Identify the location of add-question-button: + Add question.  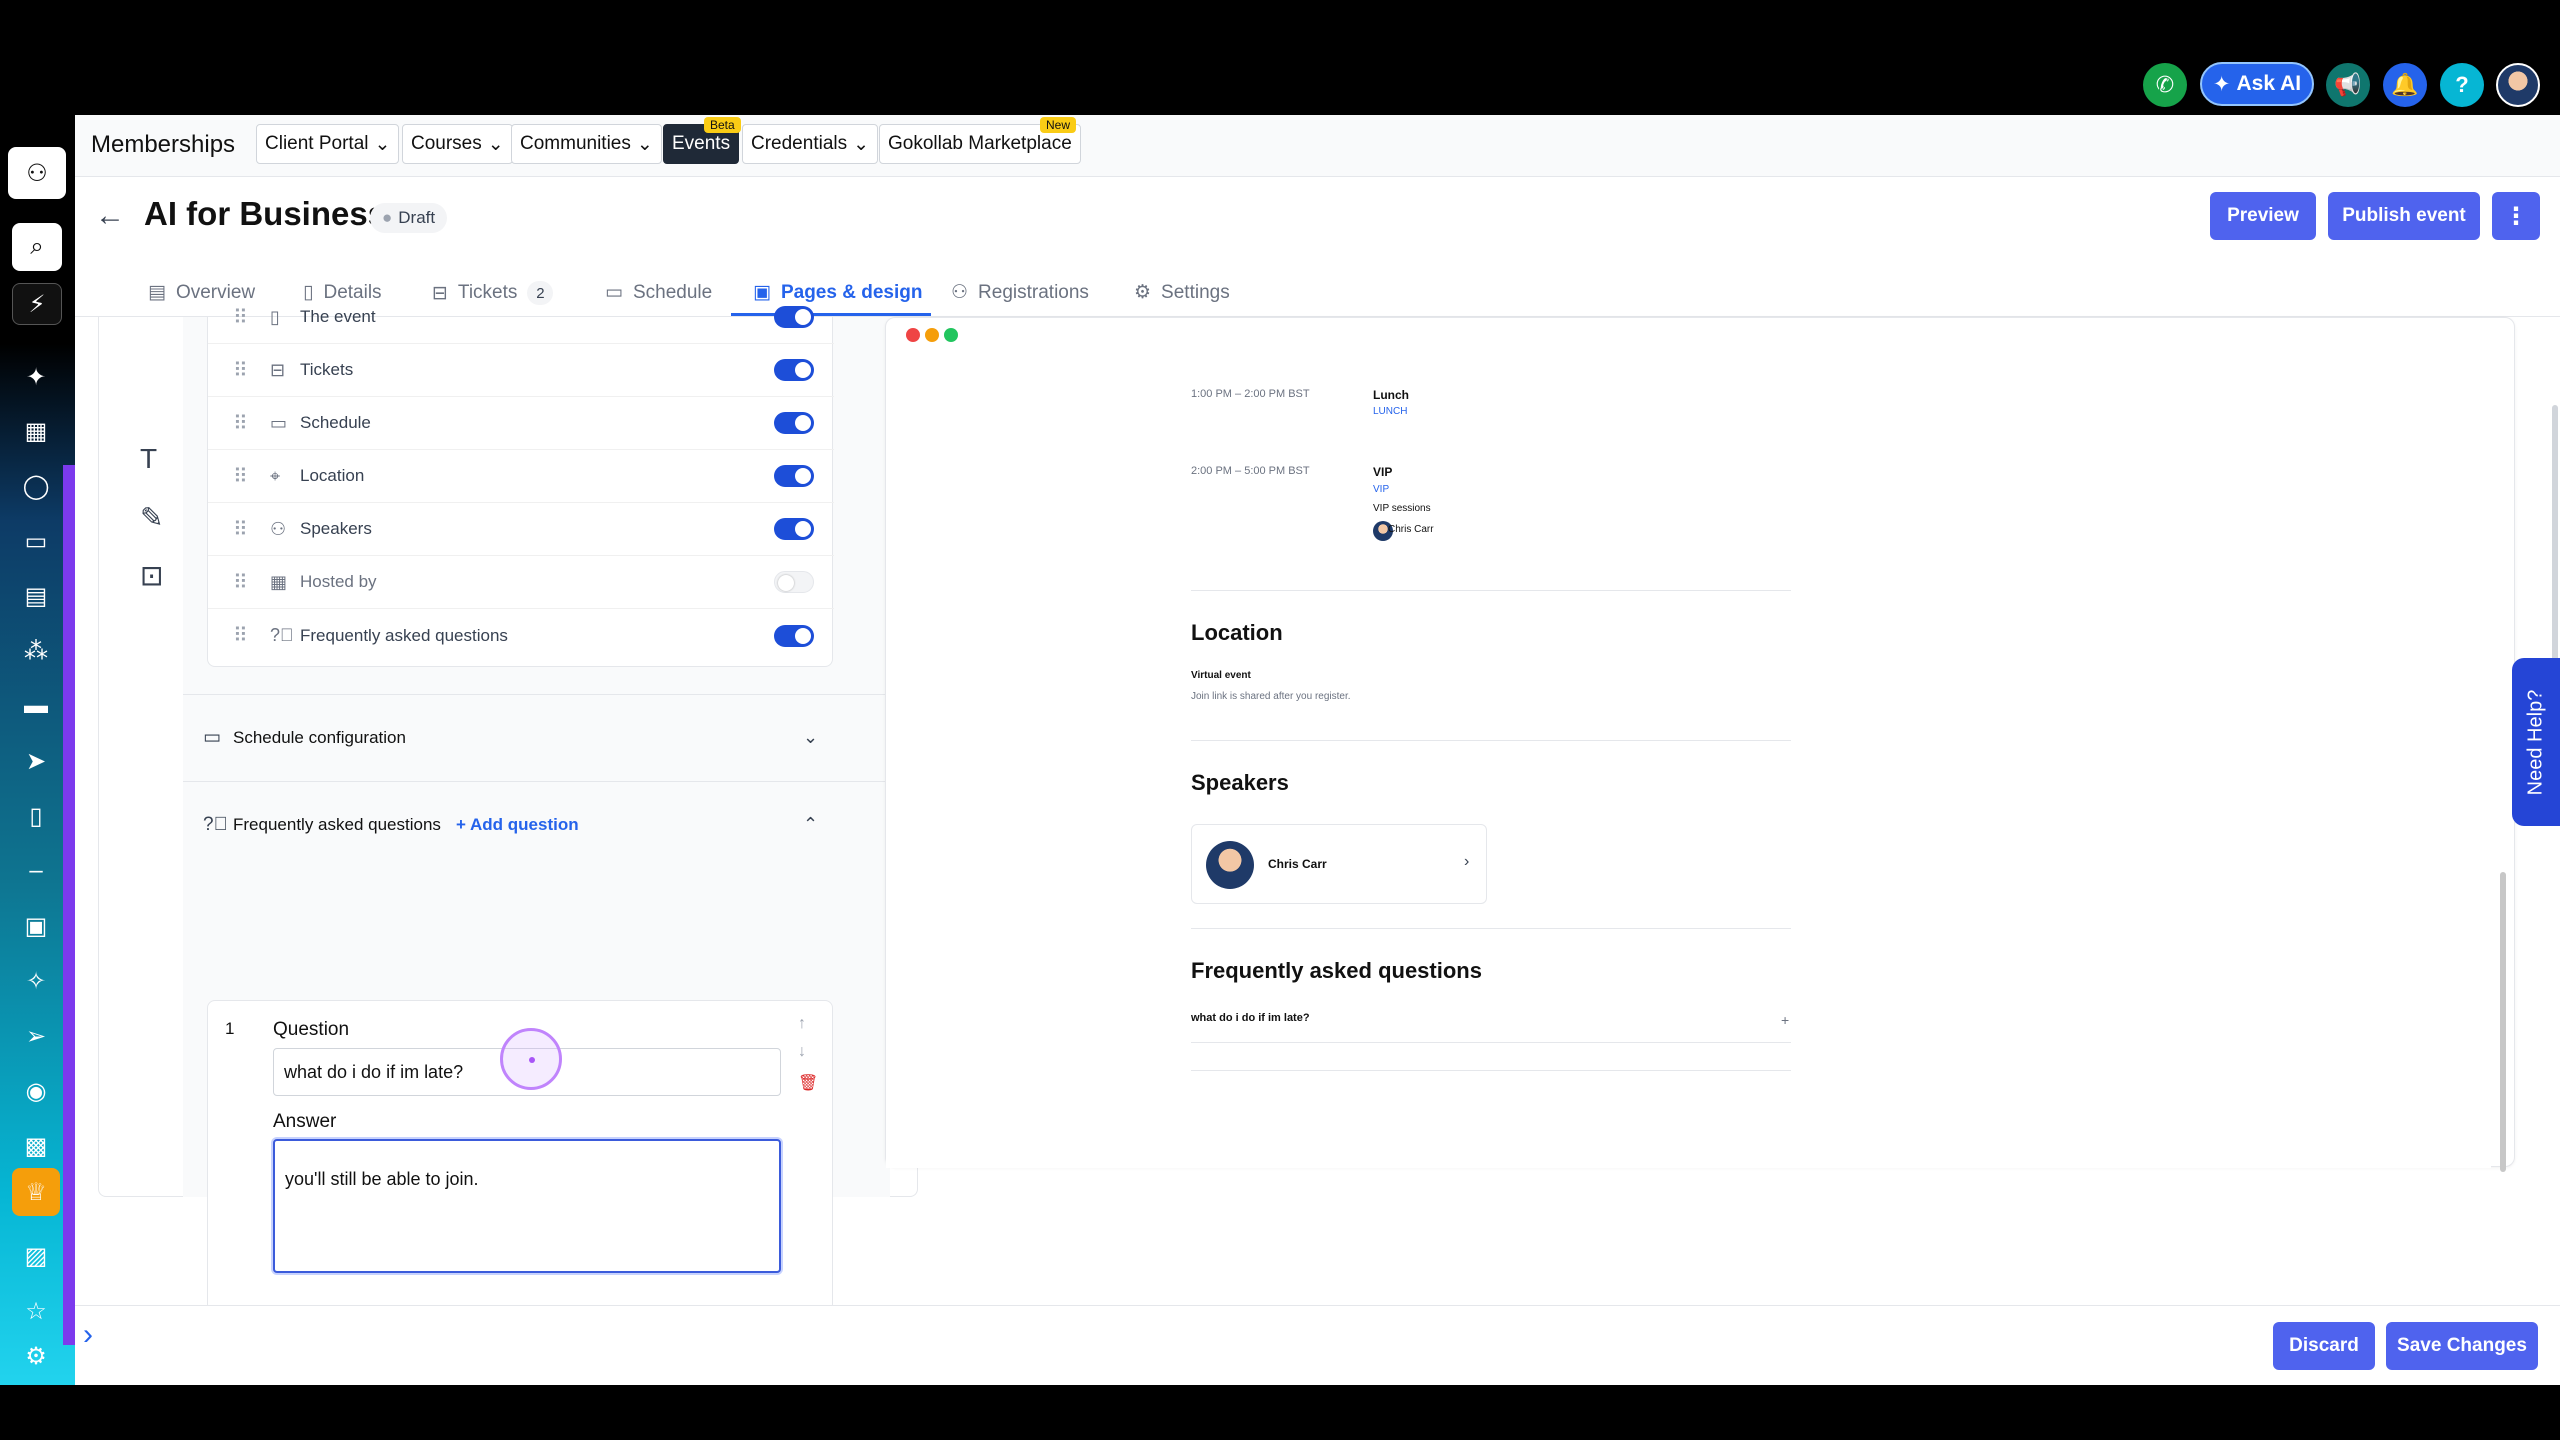
(517, 825).